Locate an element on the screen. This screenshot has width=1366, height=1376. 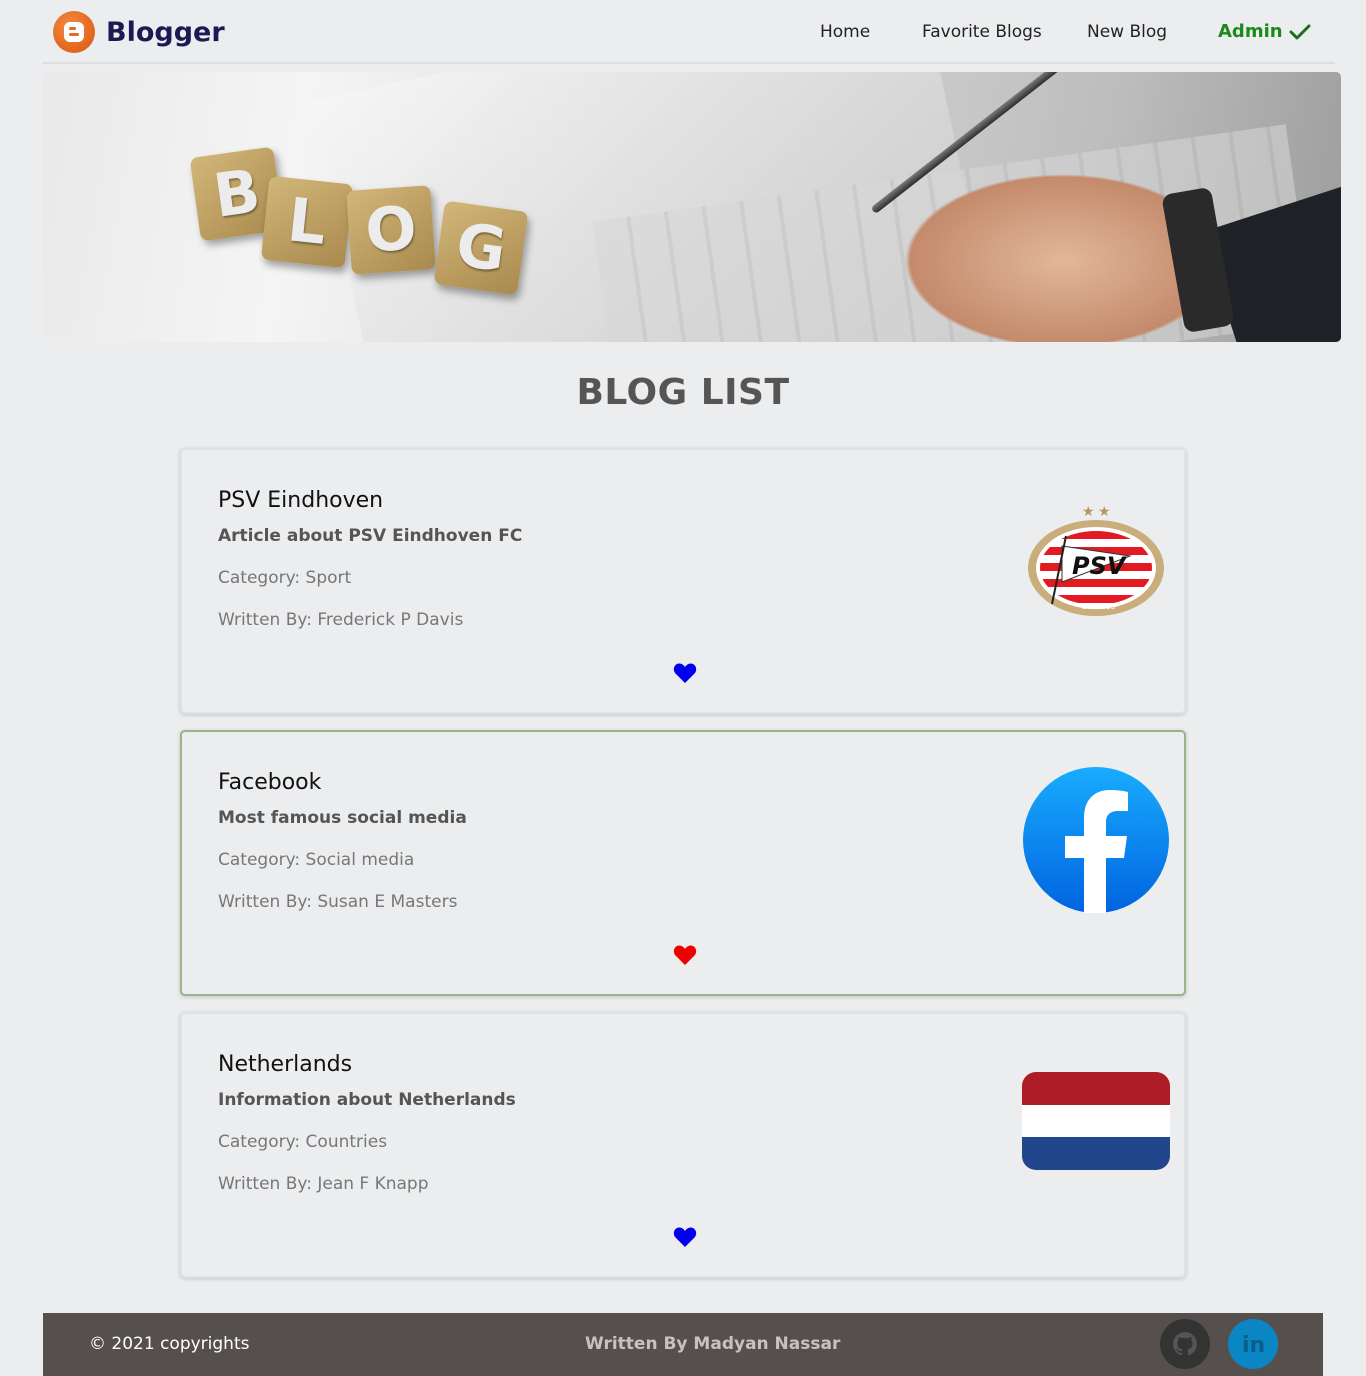
blog-title: Netherlands is located at coordinates (285, 1064).